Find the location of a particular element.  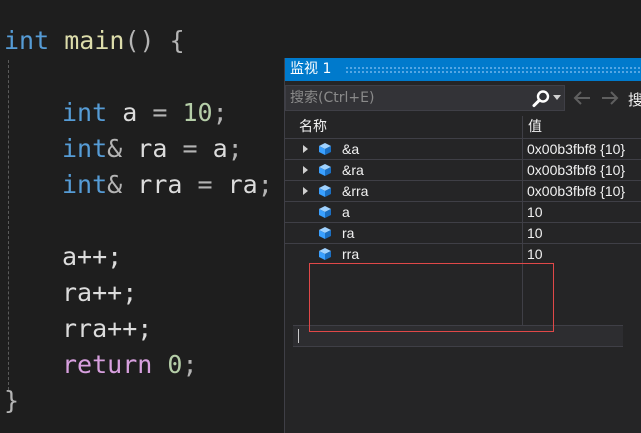

arrow-left-icon is located at coordinates (582, 98).